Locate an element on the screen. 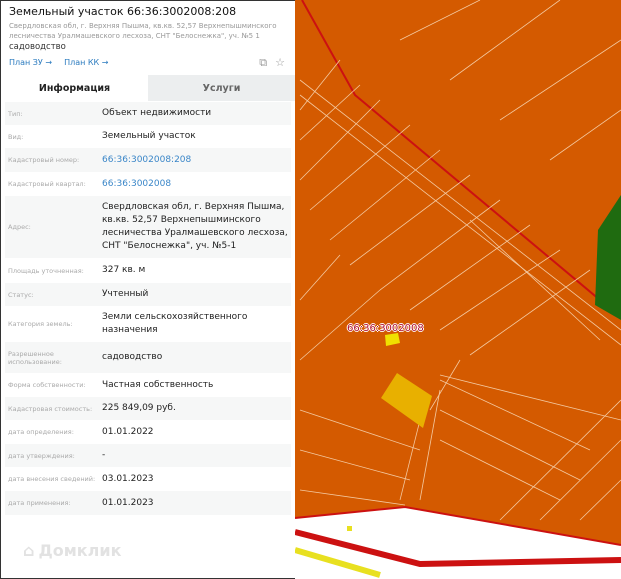  house-icon: ⌂ is located at coordinates (29, 550).